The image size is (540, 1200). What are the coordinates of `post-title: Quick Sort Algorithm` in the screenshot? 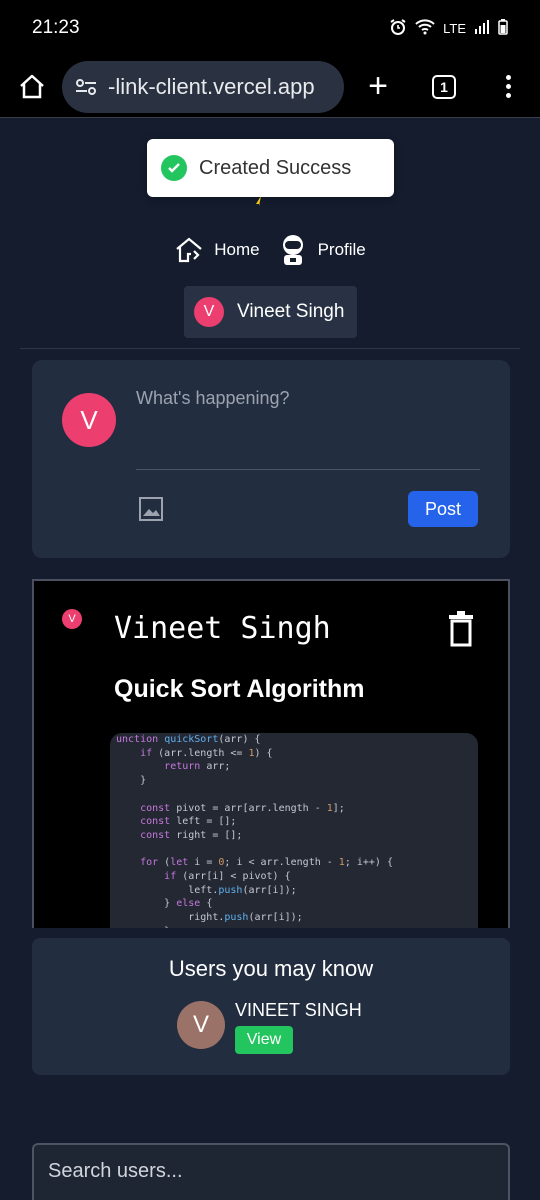 It's located at (239, 689).